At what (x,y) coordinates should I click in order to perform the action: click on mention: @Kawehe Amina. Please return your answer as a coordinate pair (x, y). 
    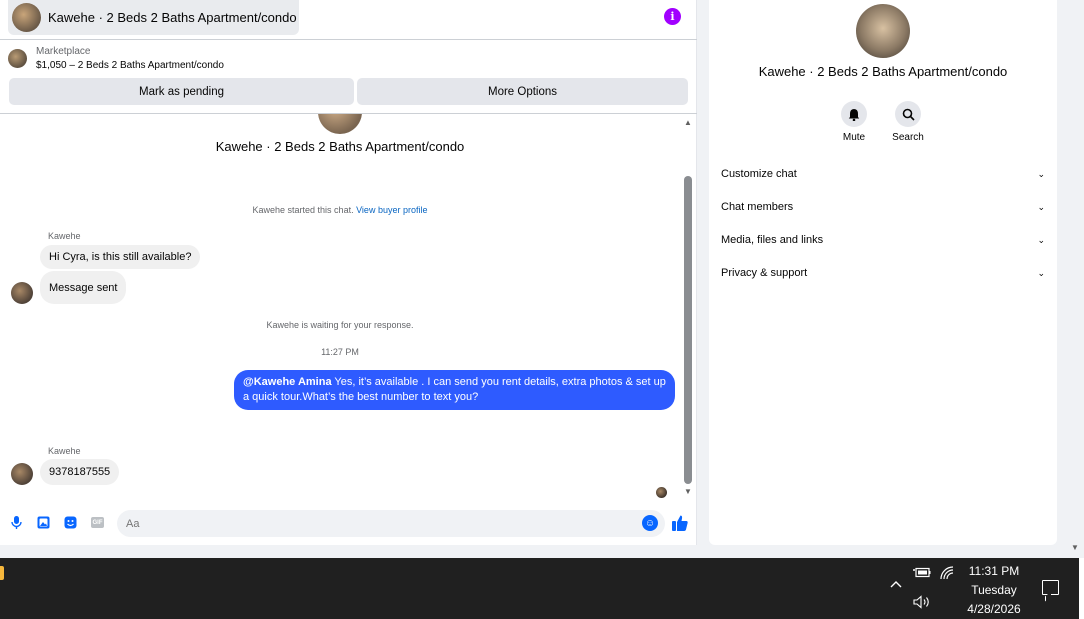
    Looking at the image, I should click on (287, 382).